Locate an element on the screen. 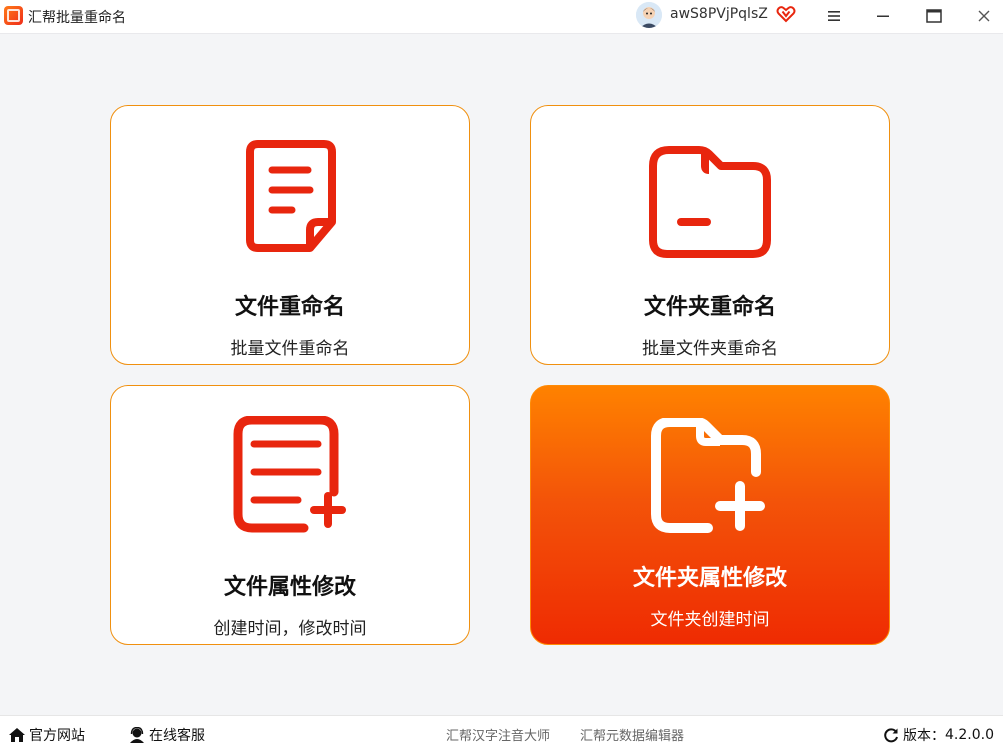  customer-service-icon is located at coordinates (137, 735).